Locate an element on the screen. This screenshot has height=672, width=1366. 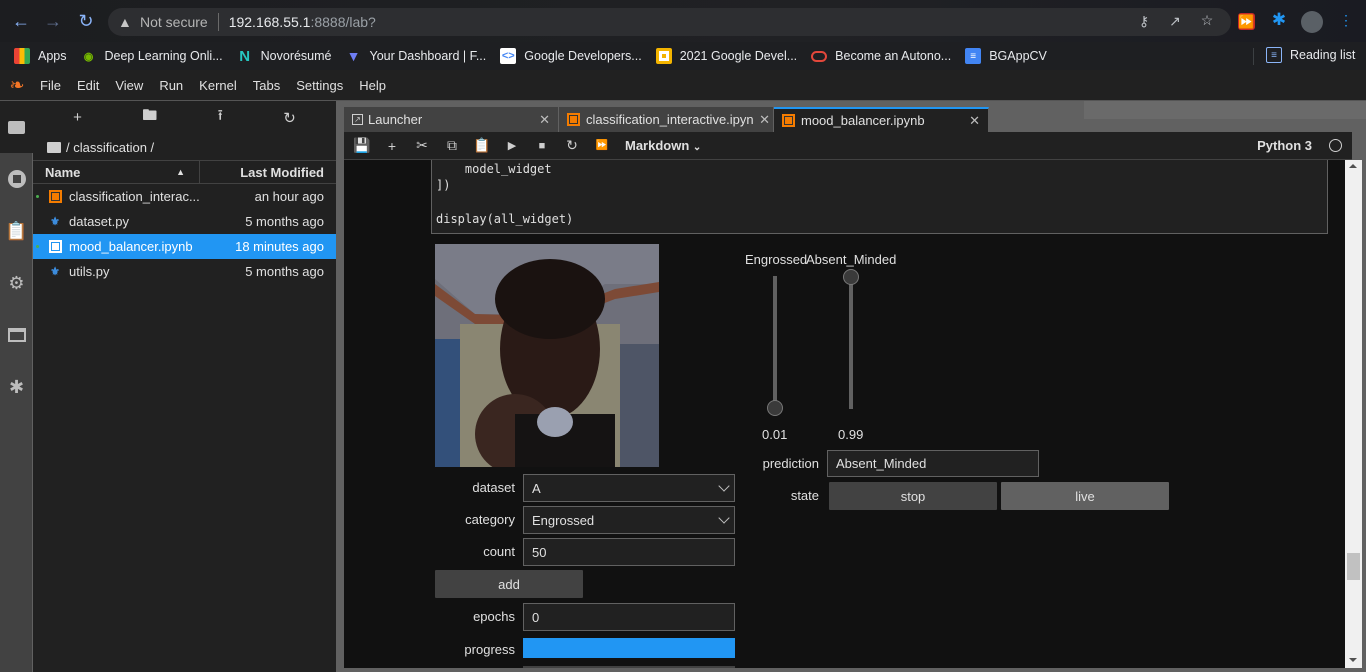
cut-icon: ✂ is located at coordinates (422, 145).